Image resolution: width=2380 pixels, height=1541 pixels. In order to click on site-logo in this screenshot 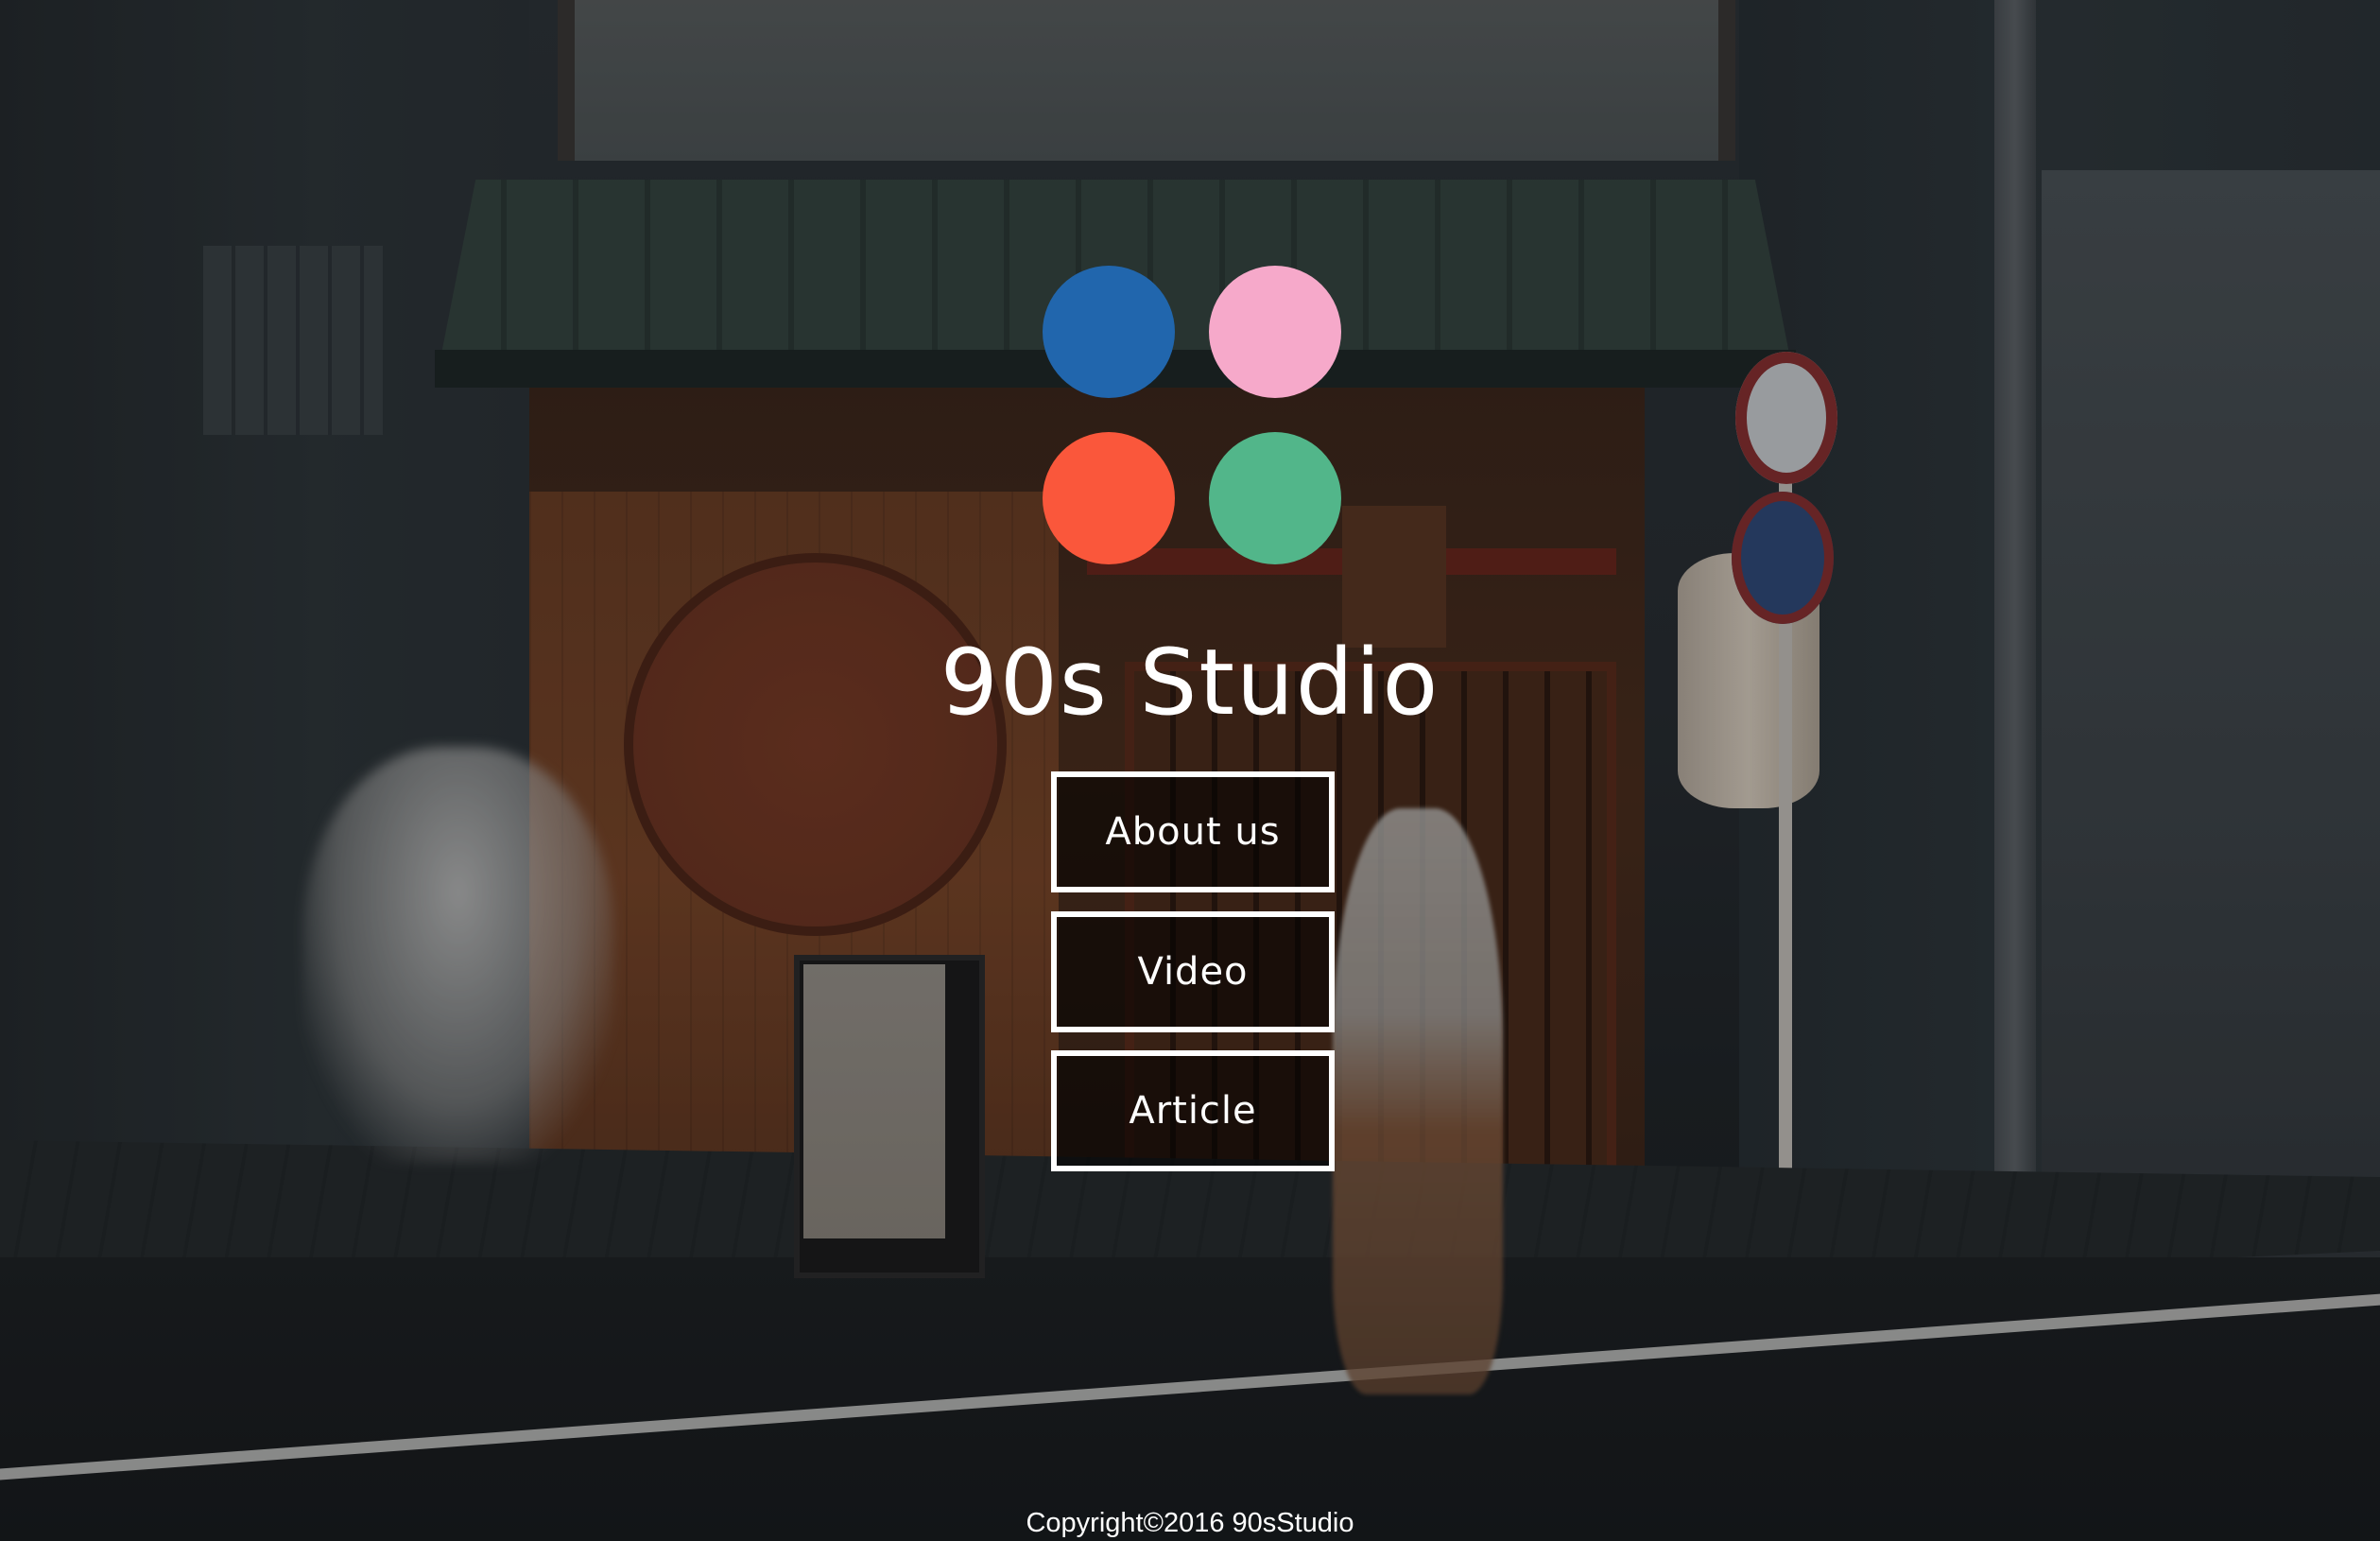, I will do `click(1192, 415)`.